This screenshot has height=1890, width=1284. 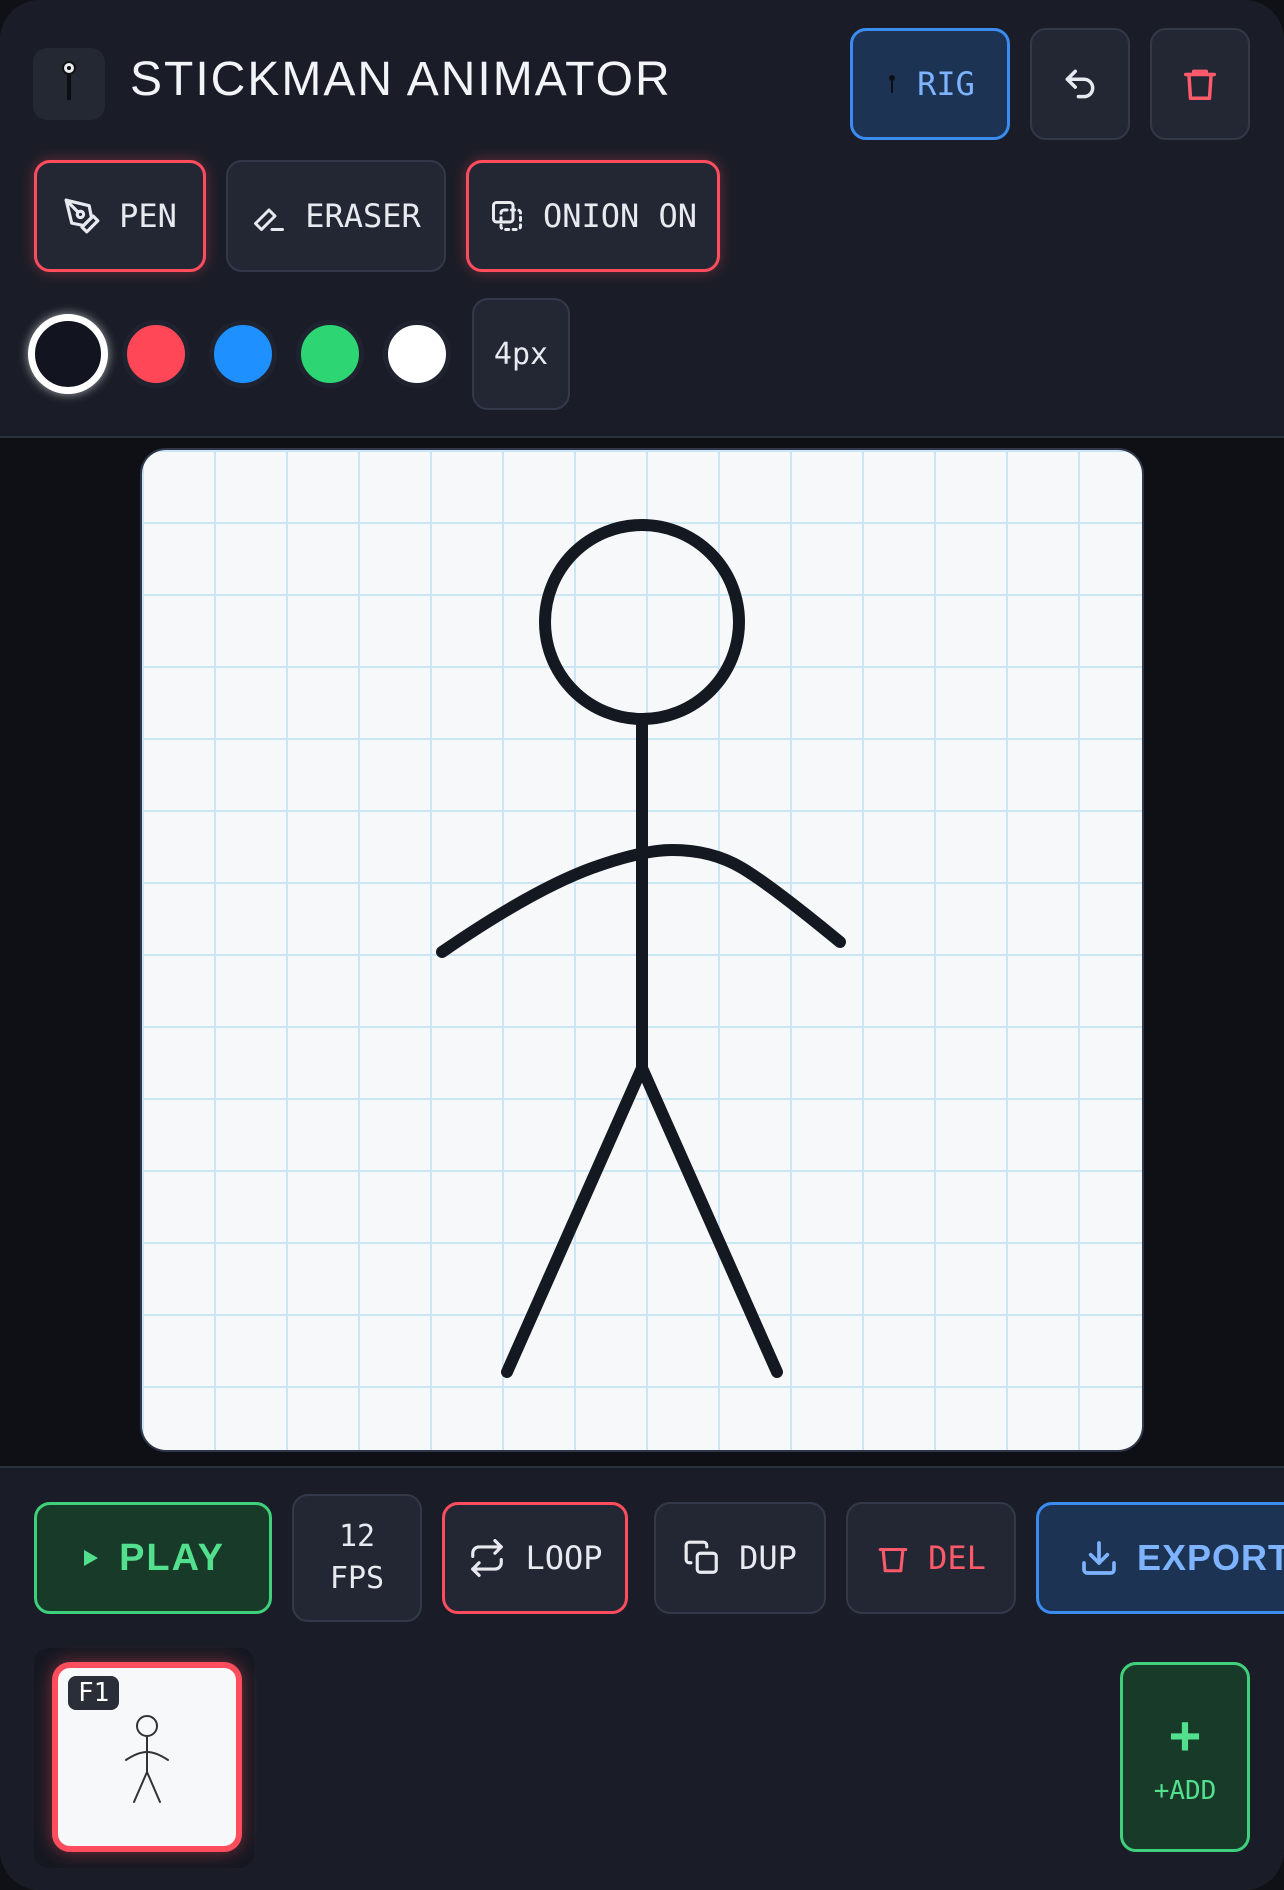 What do you see at coordinates (1185, 1735) in the screenshot?
I see `plus-icon: +` at bounding box center [1185, 1735].